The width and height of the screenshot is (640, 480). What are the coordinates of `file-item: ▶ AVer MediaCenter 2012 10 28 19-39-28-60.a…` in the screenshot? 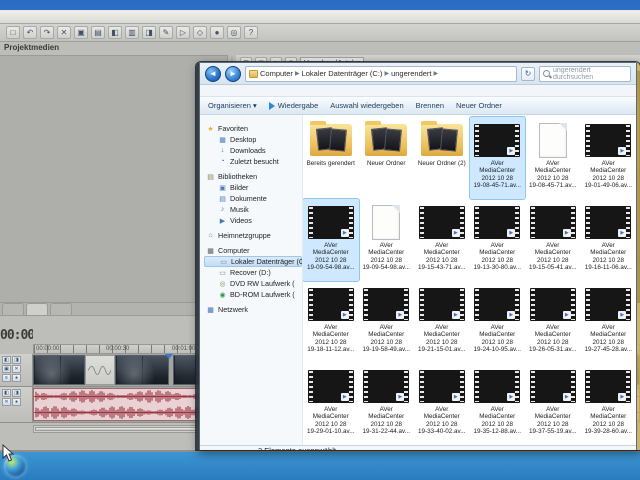 It's located at (609, 404).